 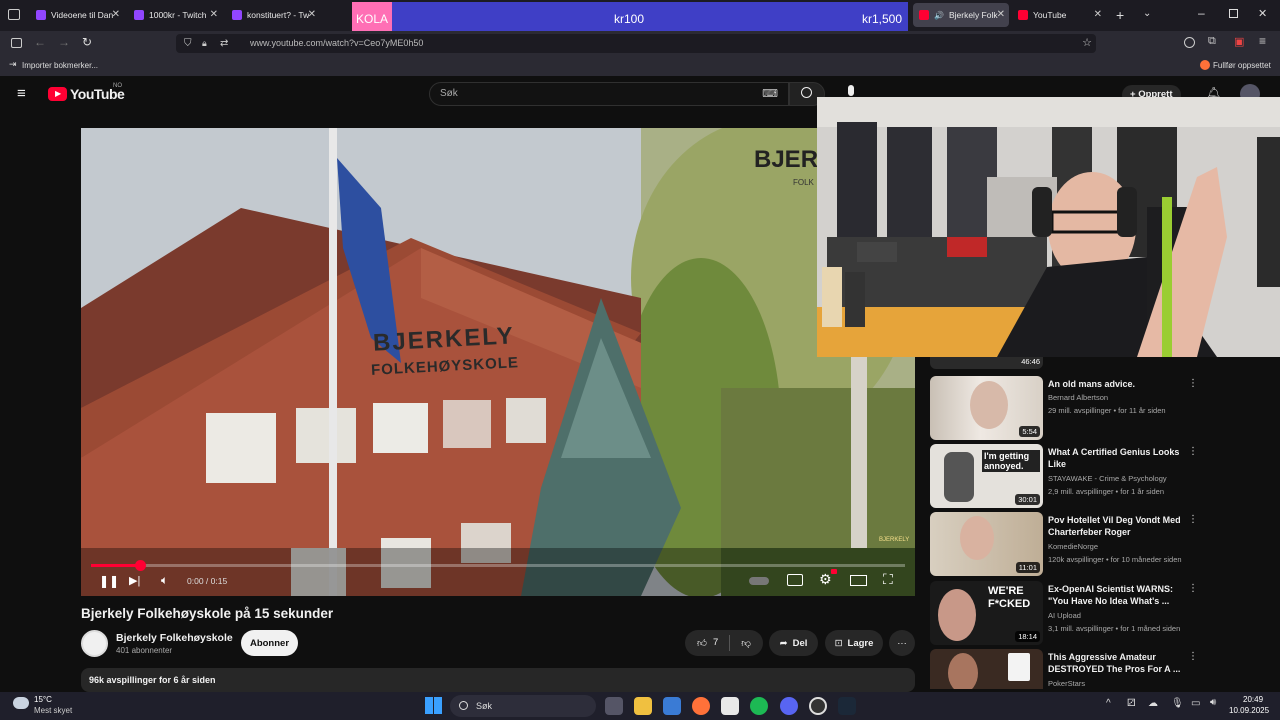 I want to click on sidebar-icon, so click(x=16, y=43).